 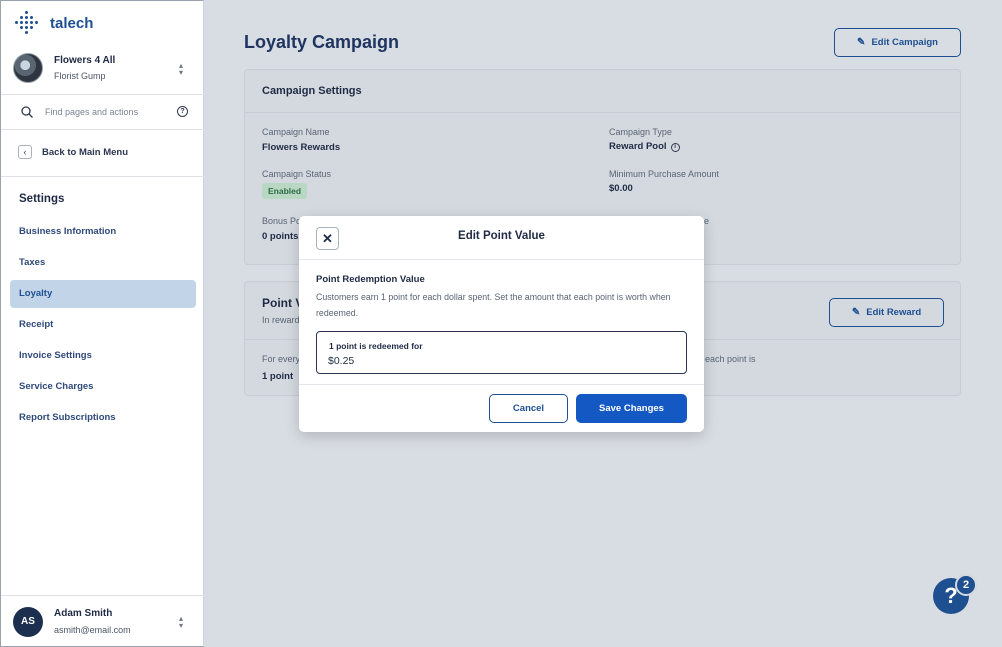 I want to click on edit-campaign-label: Edit Campaign, so click(x=904, y=42).